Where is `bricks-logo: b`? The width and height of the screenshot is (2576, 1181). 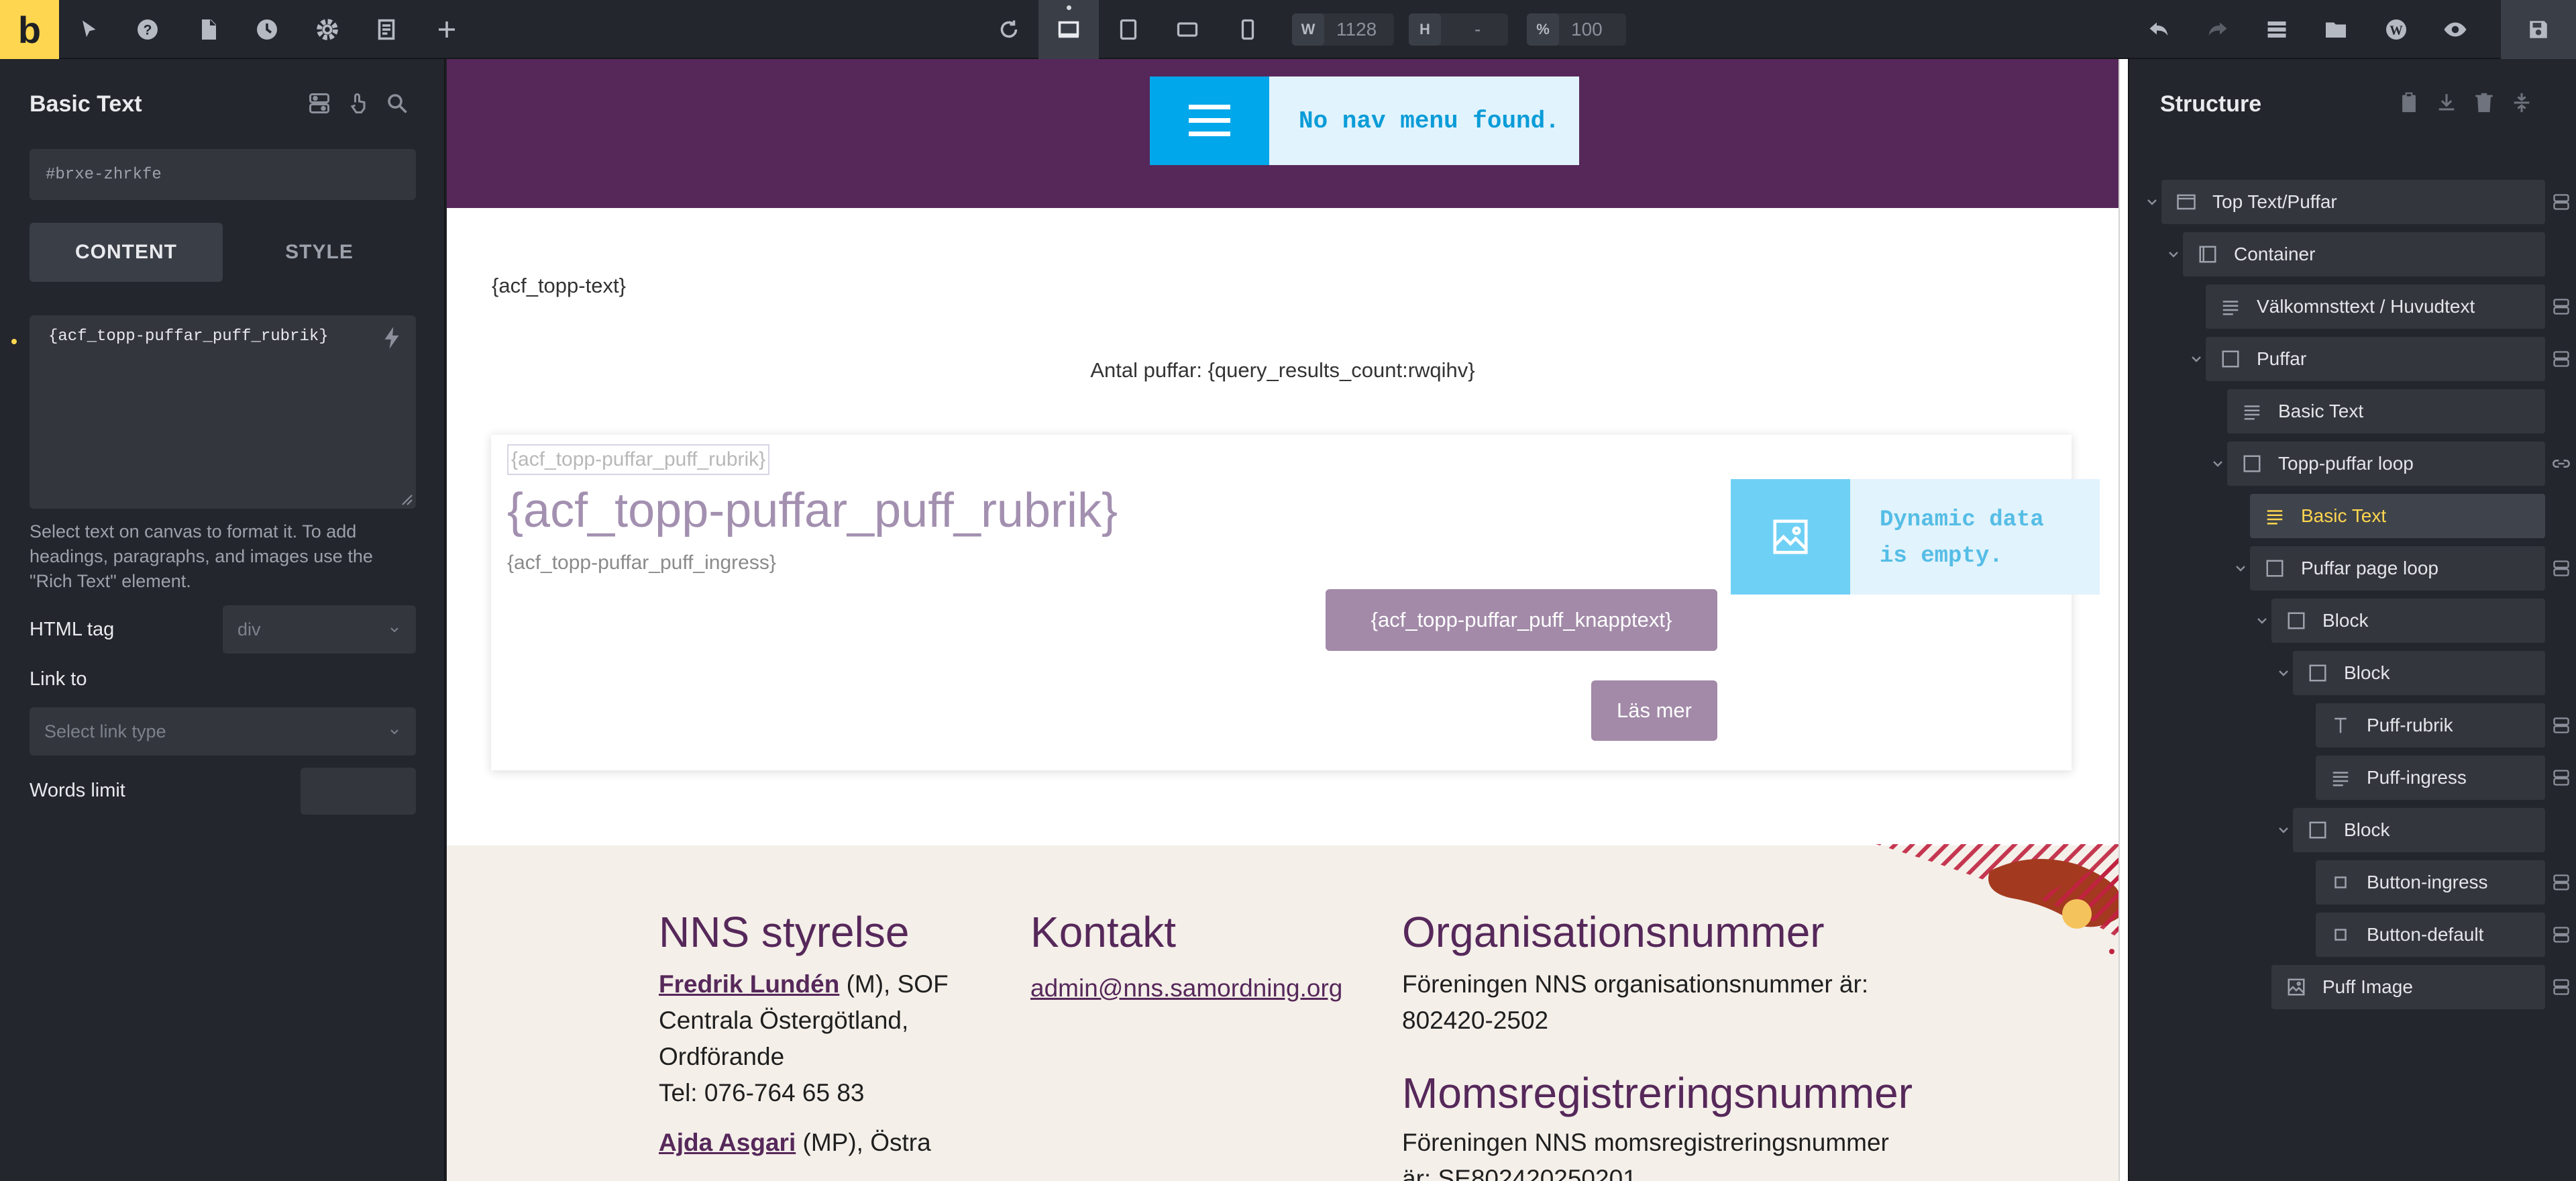 bricks-logo: b is located at coordinates (29, 29).